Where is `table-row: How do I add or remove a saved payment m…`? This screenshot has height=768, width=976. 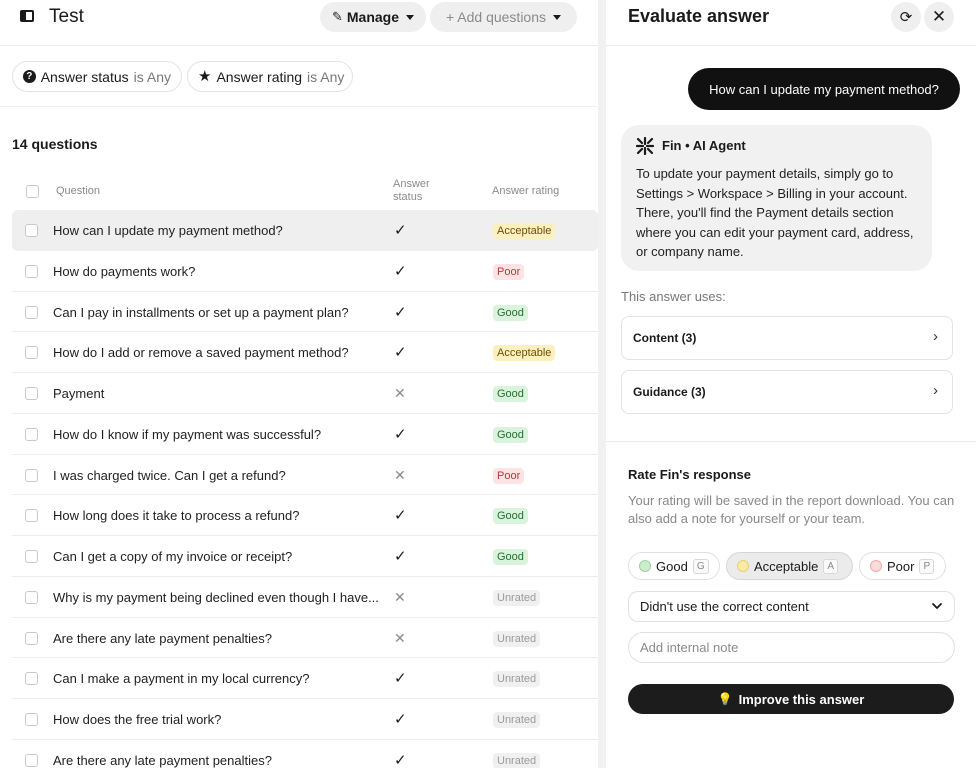 table-row: How do I add or remove a saved payment m… is located at coordinates (305, 352).